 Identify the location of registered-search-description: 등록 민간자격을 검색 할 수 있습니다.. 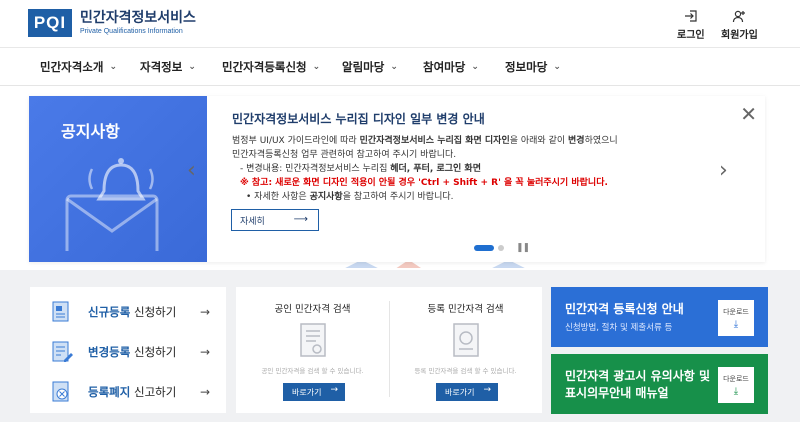
(465, 371).